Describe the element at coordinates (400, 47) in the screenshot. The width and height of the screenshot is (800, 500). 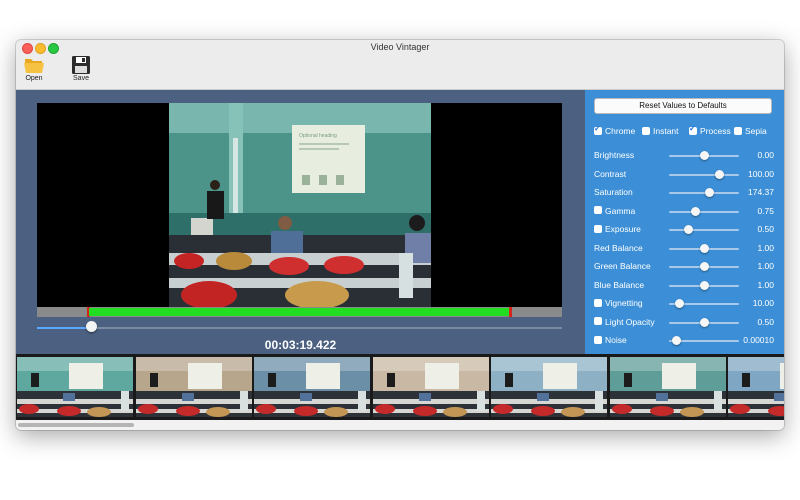
I see `window-title: Video Vintager` at that location.